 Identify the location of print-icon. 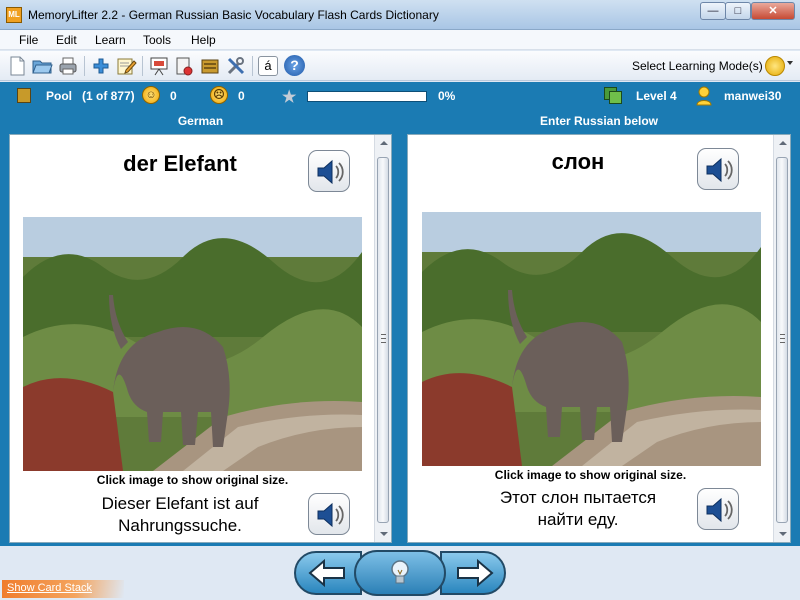
(68, 66).